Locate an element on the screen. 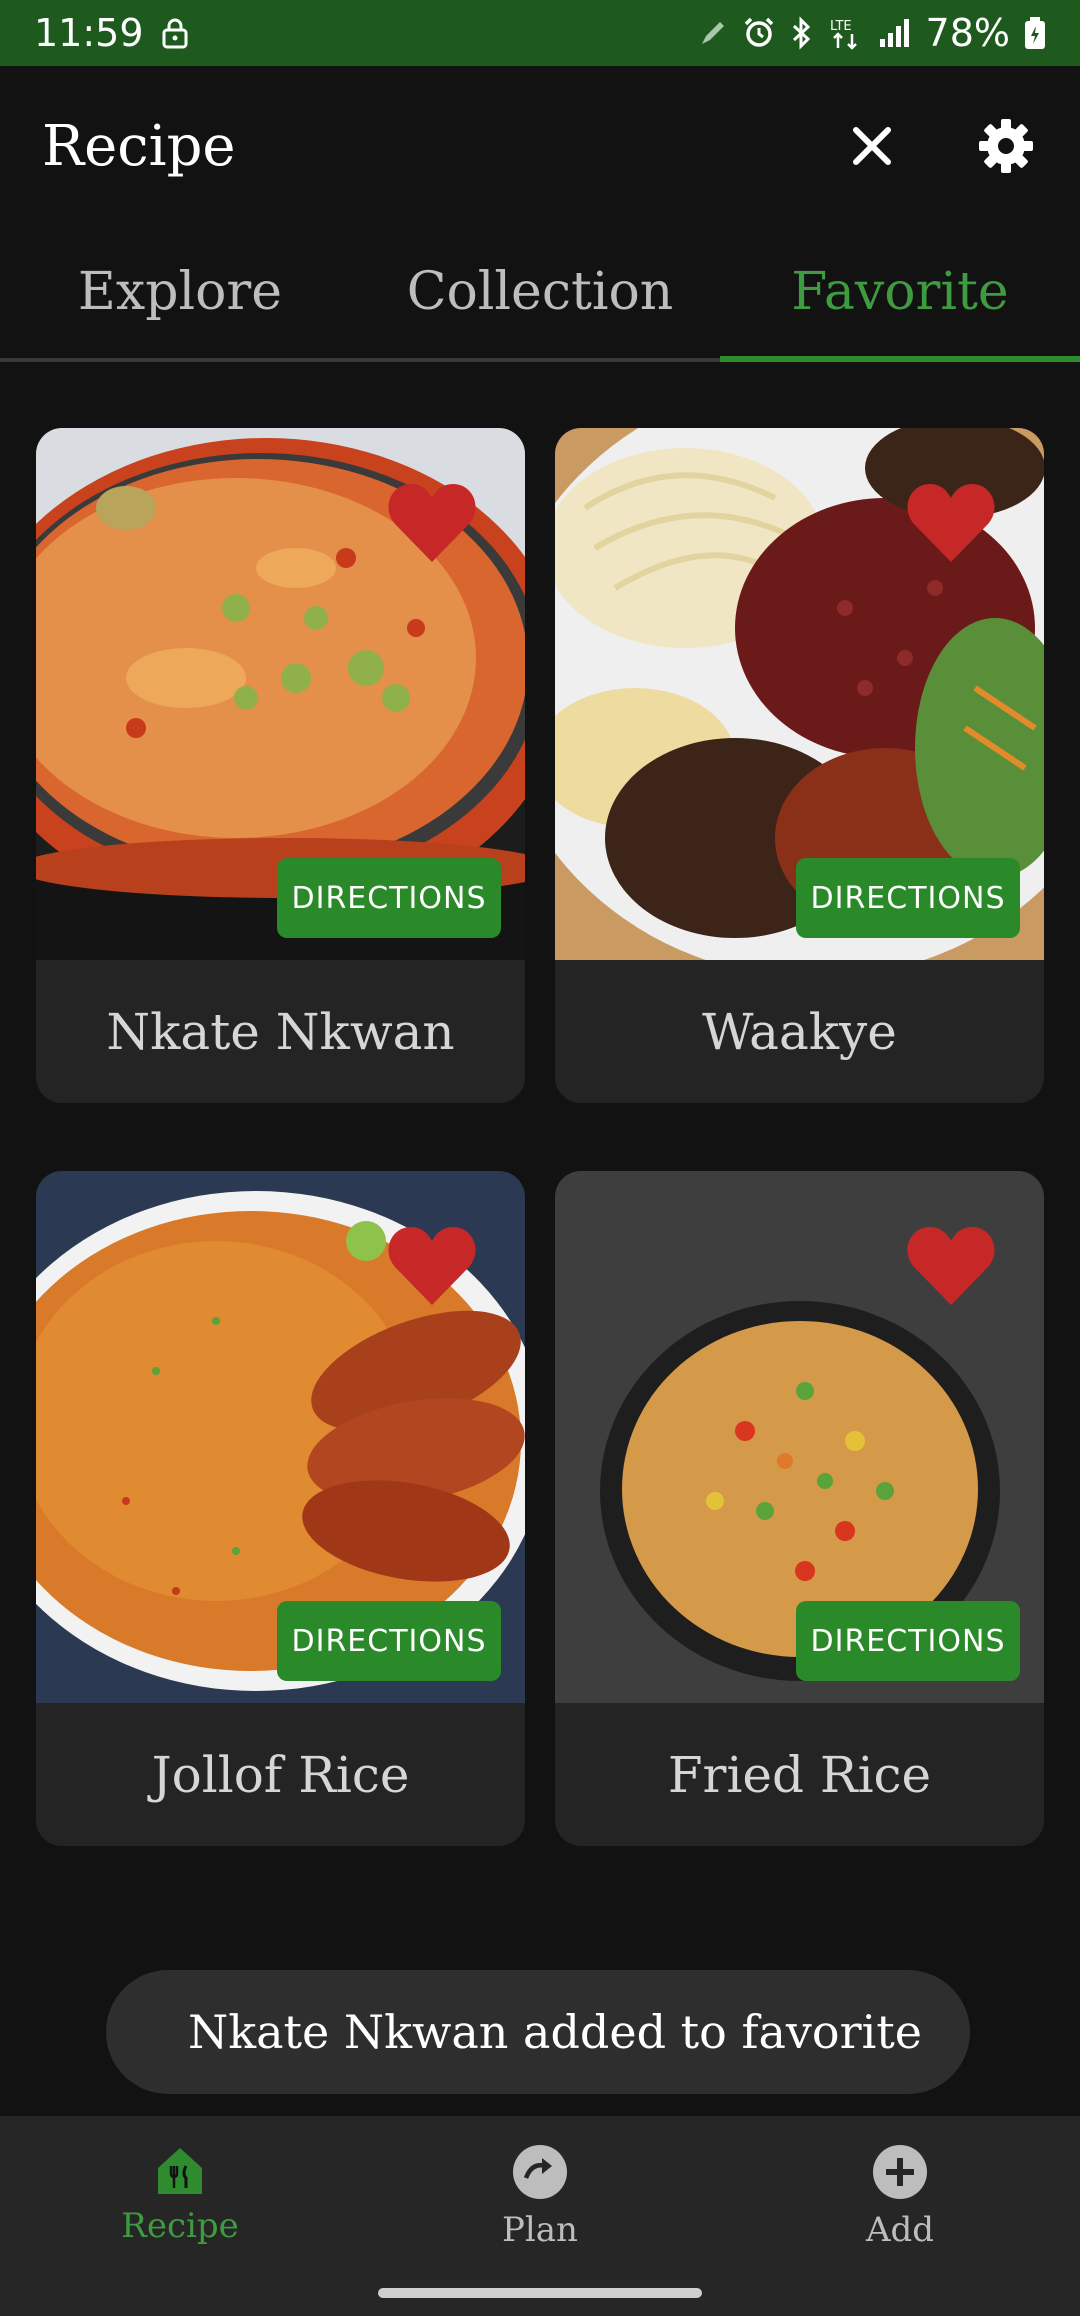 The image size is (1080, 2316). status-time: 11:59 is located at coordinates (89, 33).